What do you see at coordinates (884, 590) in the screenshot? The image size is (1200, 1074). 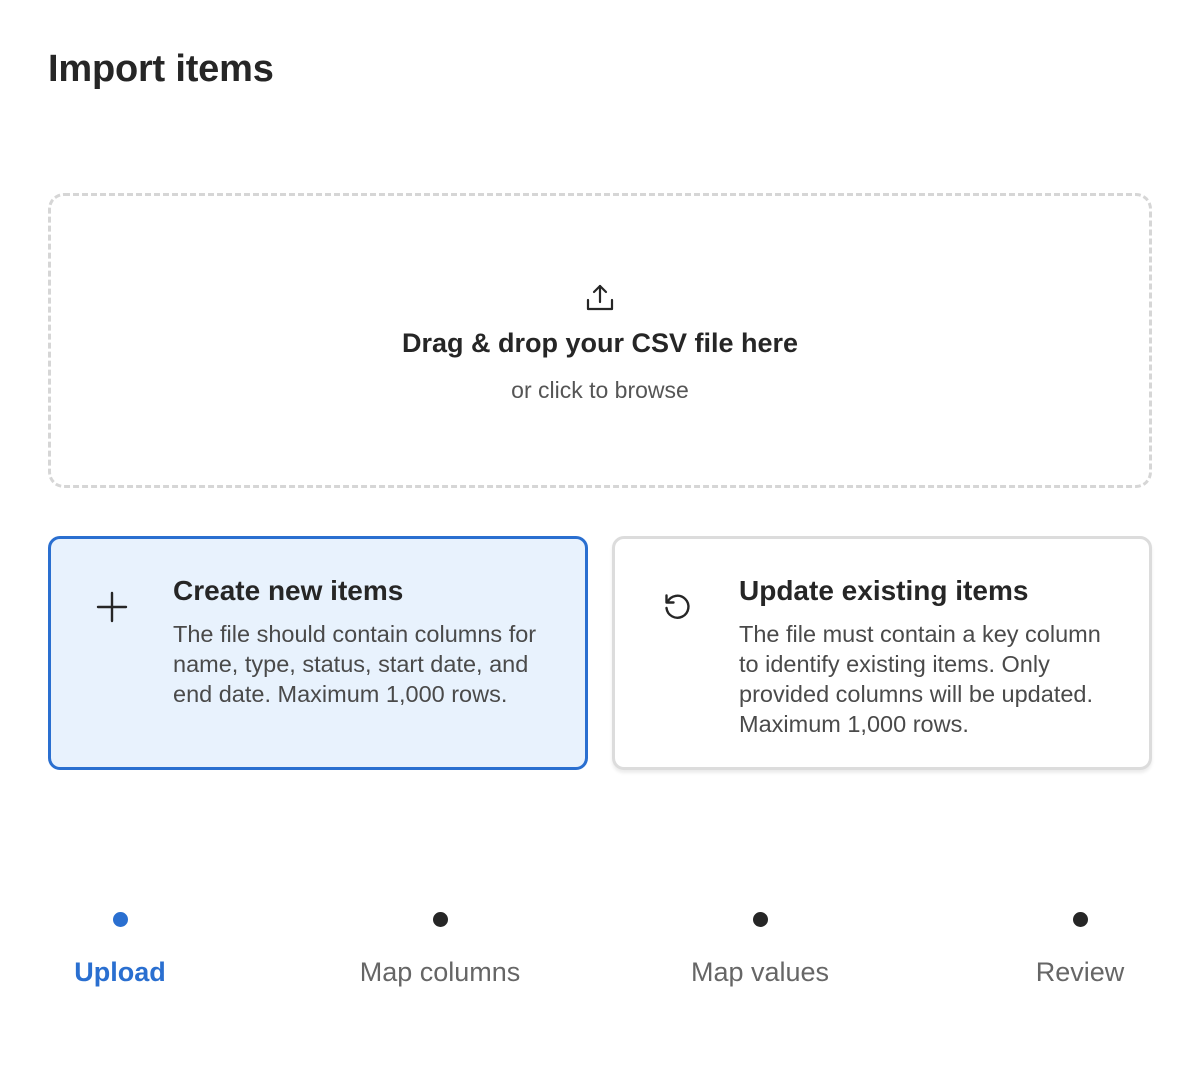 I see `update-option-title: Update existing items` at bounding box center [884, 590].